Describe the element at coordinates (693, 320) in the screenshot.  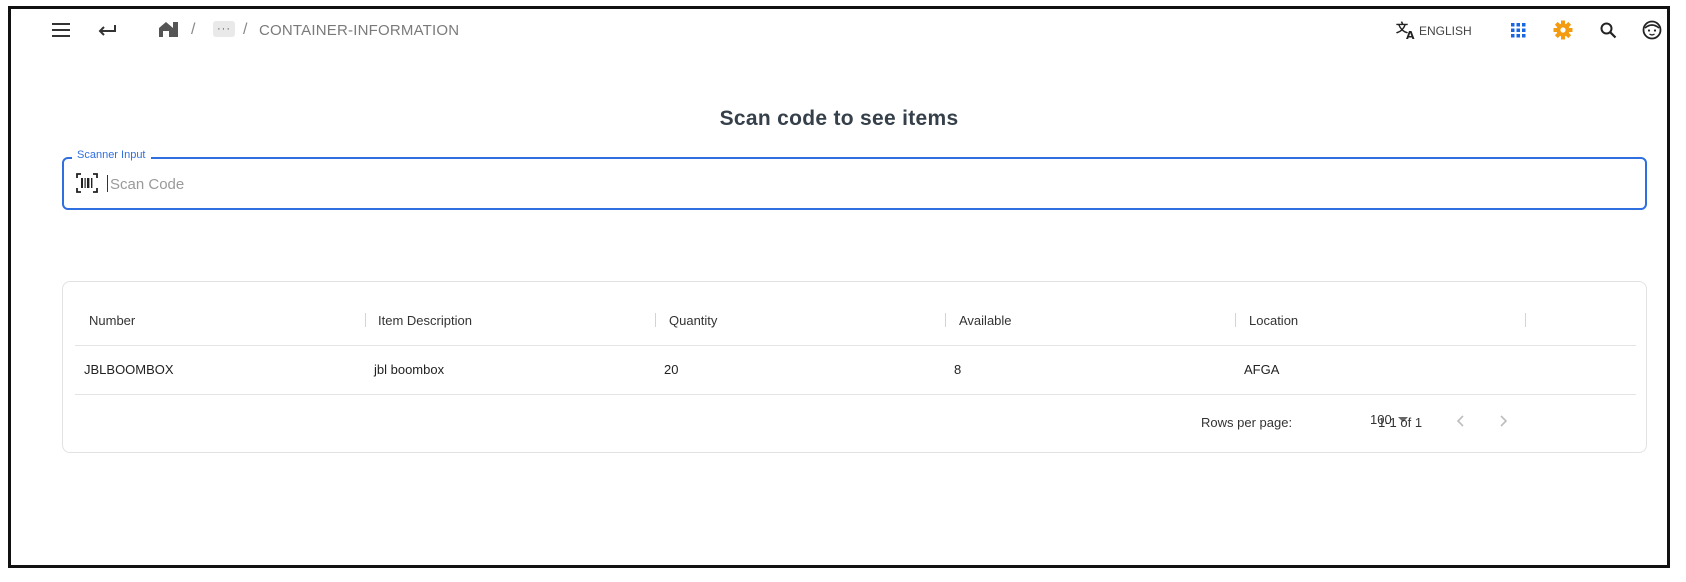
I see `column-header-quantity: Quantity` at that location.